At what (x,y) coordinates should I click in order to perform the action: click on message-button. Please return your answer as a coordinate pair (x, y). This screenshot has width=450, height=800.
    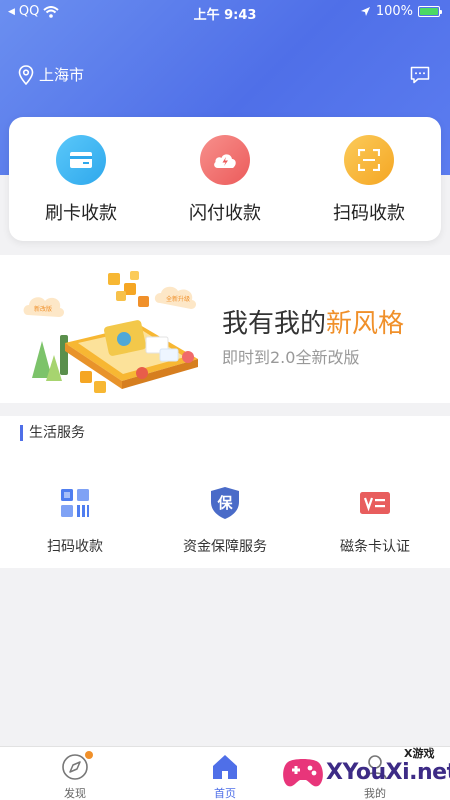
    Looking at the image, I should click on (420, 75).